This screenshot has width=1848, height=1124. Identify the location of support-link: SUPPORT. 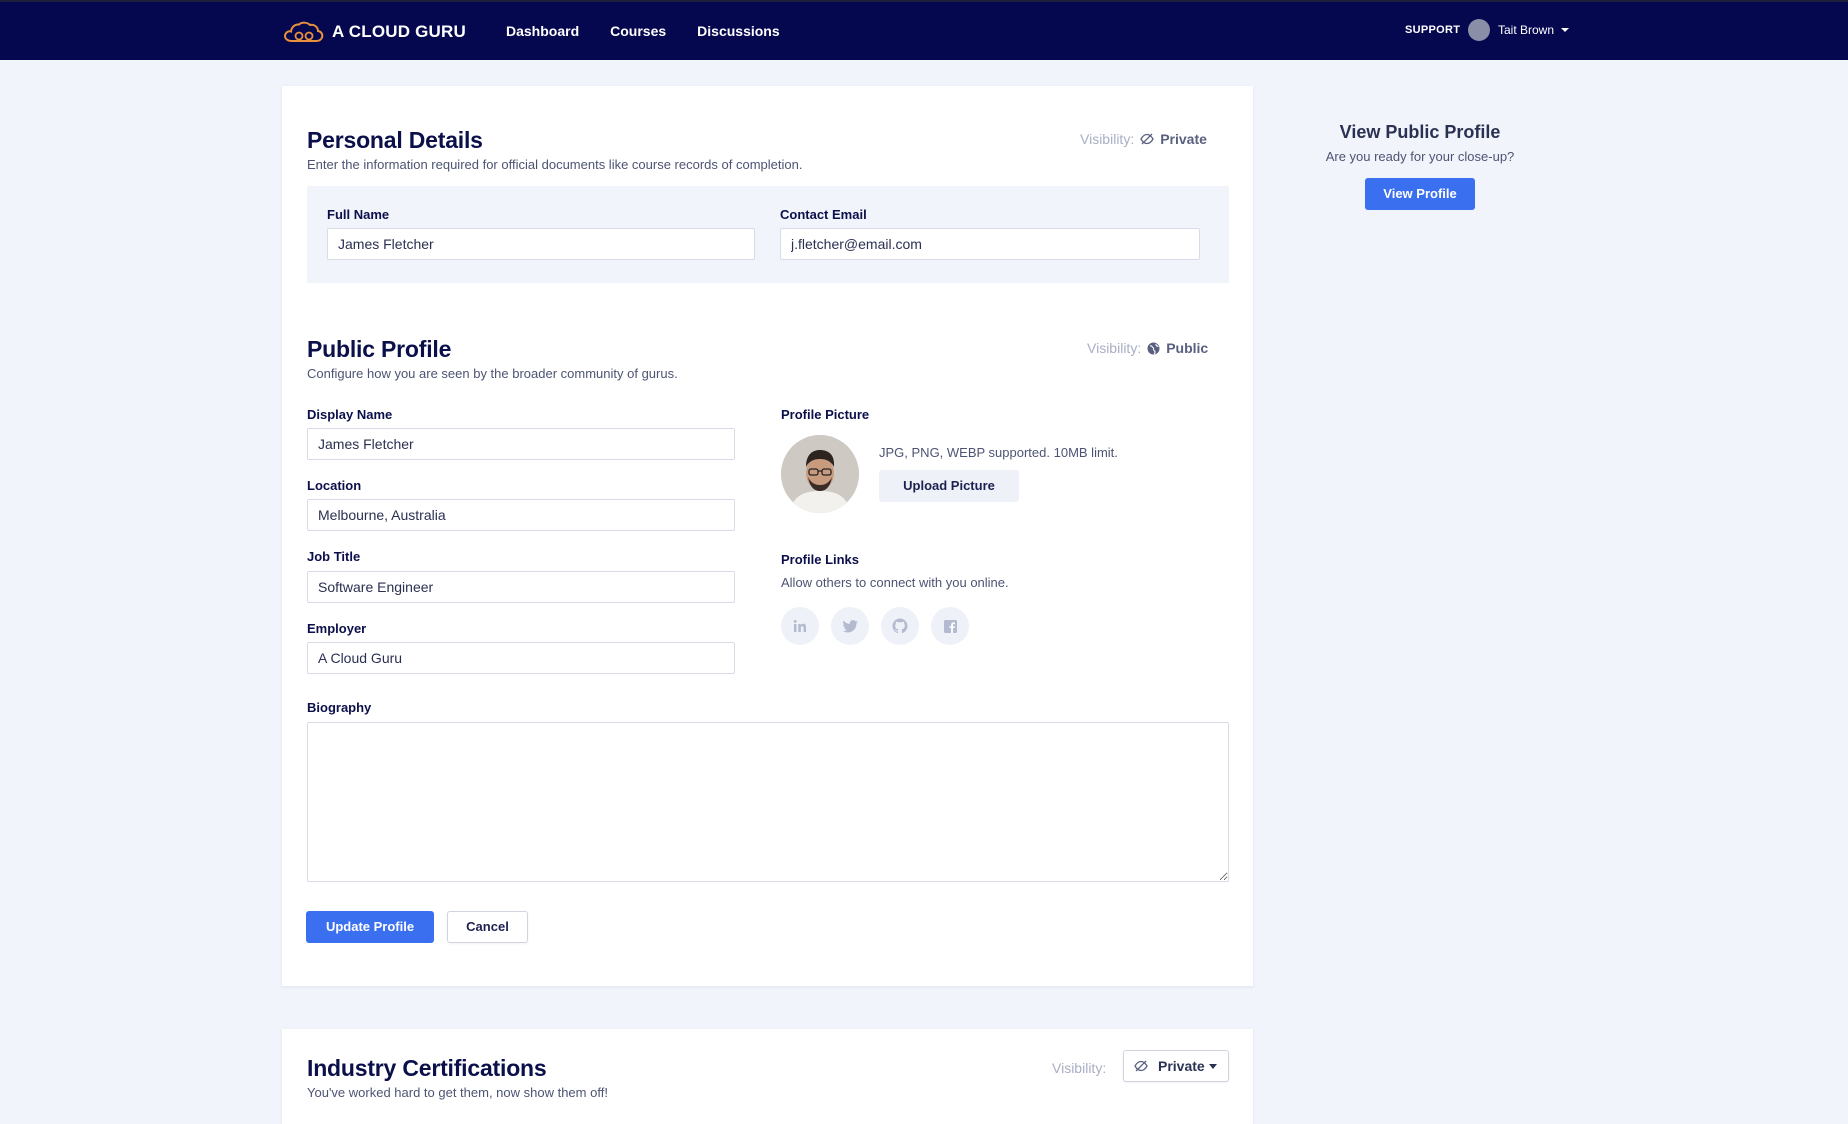
(1432, 30).